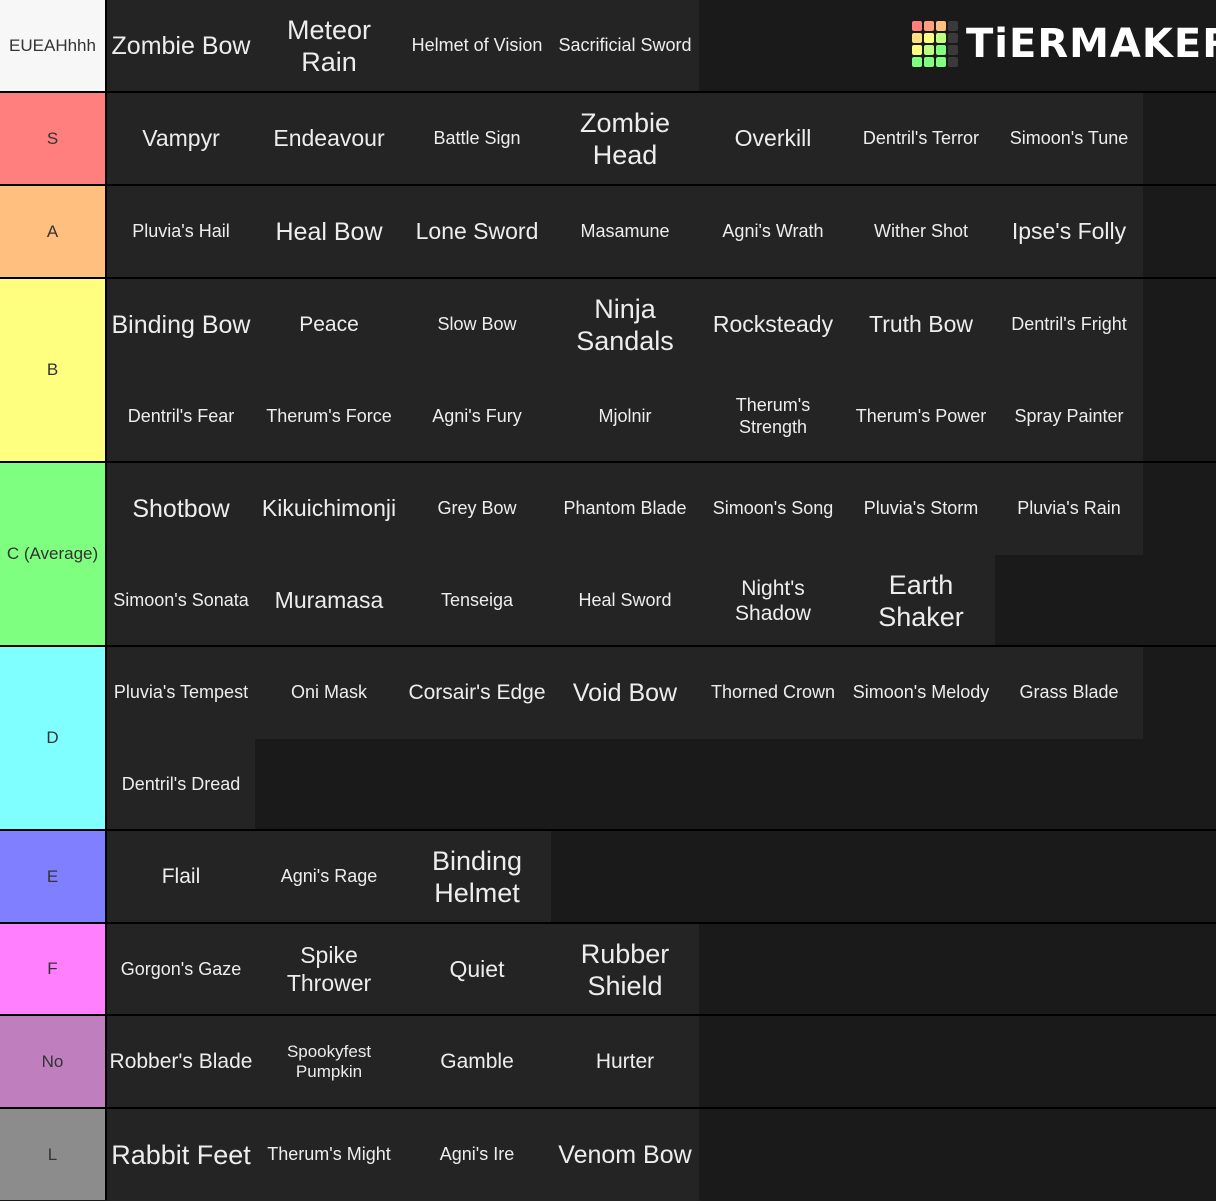 This screenshot has height=1201, width=1216. I want to click on tier-item-agni-s-rage: Agni's Rage, so click(329, 877).